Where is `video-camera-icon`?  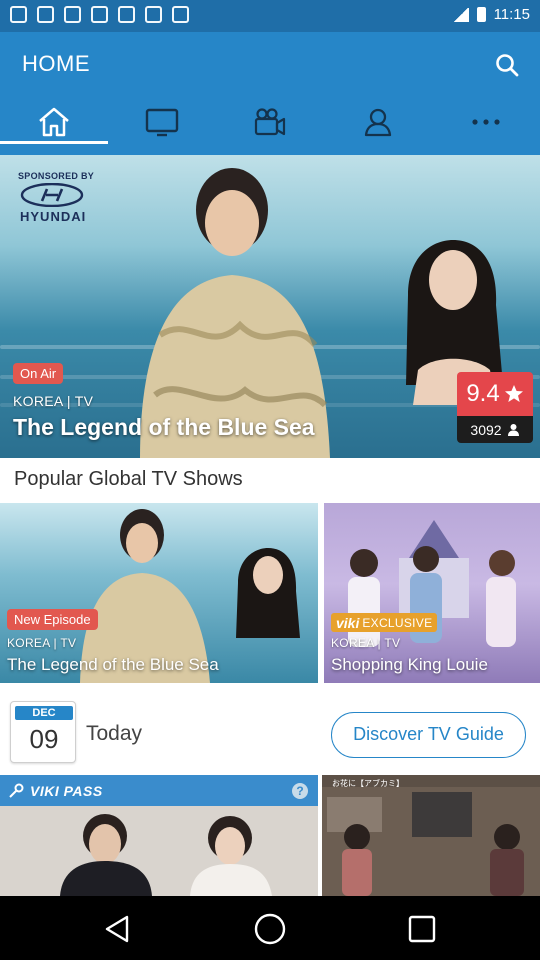
video-camera-icon is located at coordinates (270, 122).